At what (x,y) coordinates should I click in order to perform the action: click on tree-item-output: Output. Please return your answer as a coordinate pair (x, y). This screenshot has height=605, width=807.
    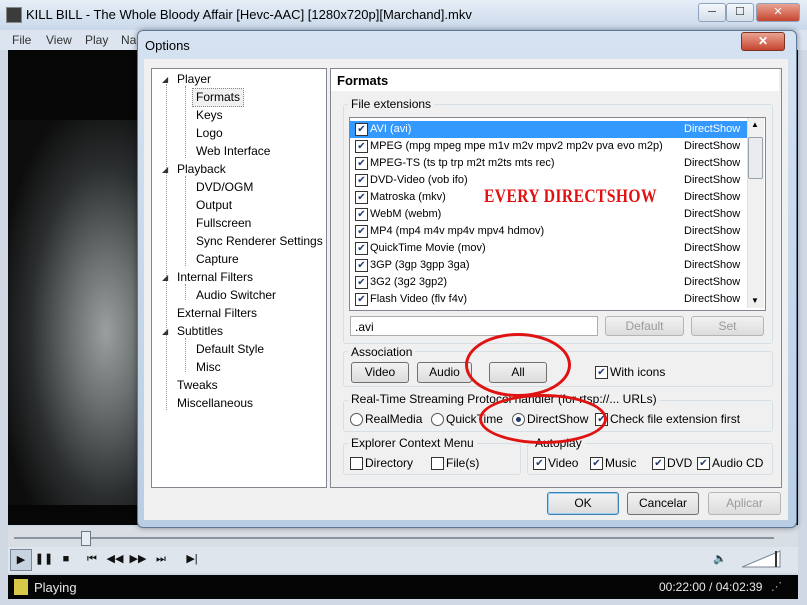
    Looking at the image, I should click on (214, 205).